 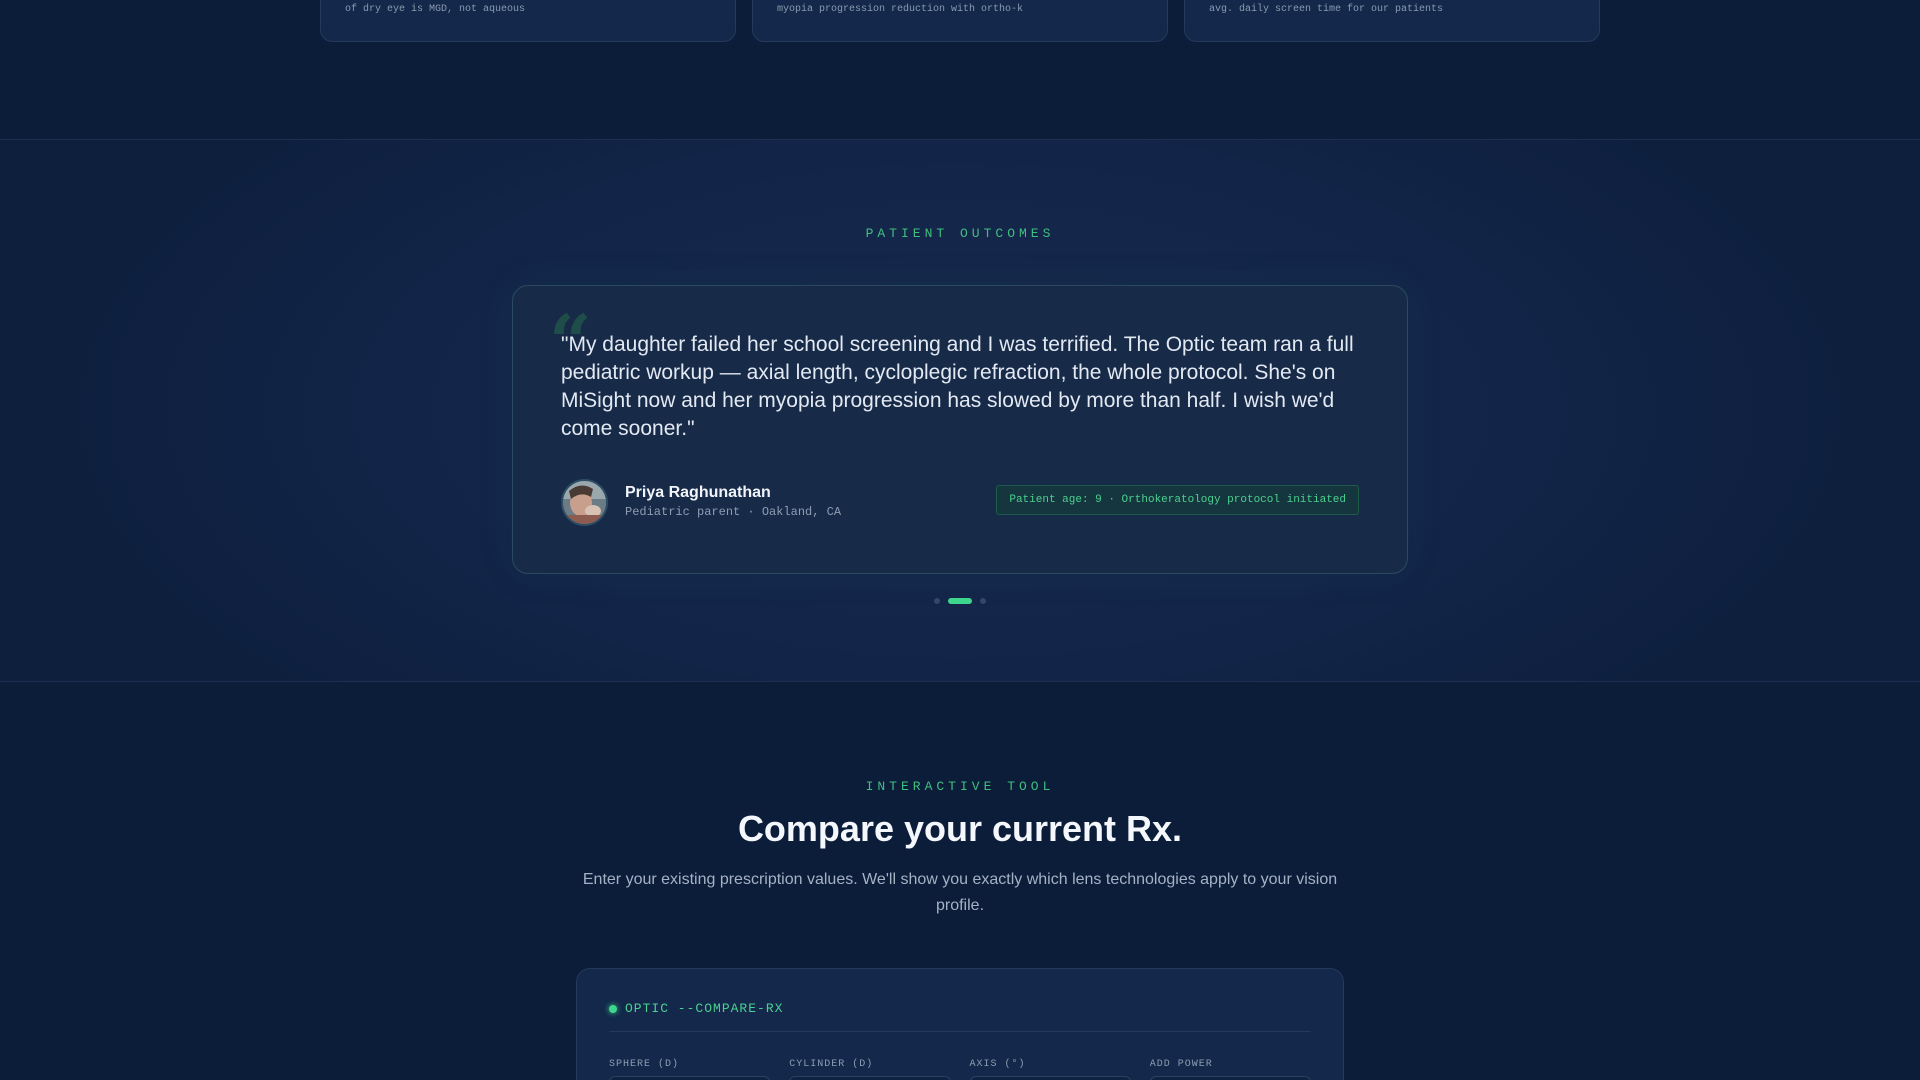 What do you see at coordinates (1230, 1069) in the screenshot?
I see `add-power-field: ADD POWER` at bounding box center [1230, 1069].